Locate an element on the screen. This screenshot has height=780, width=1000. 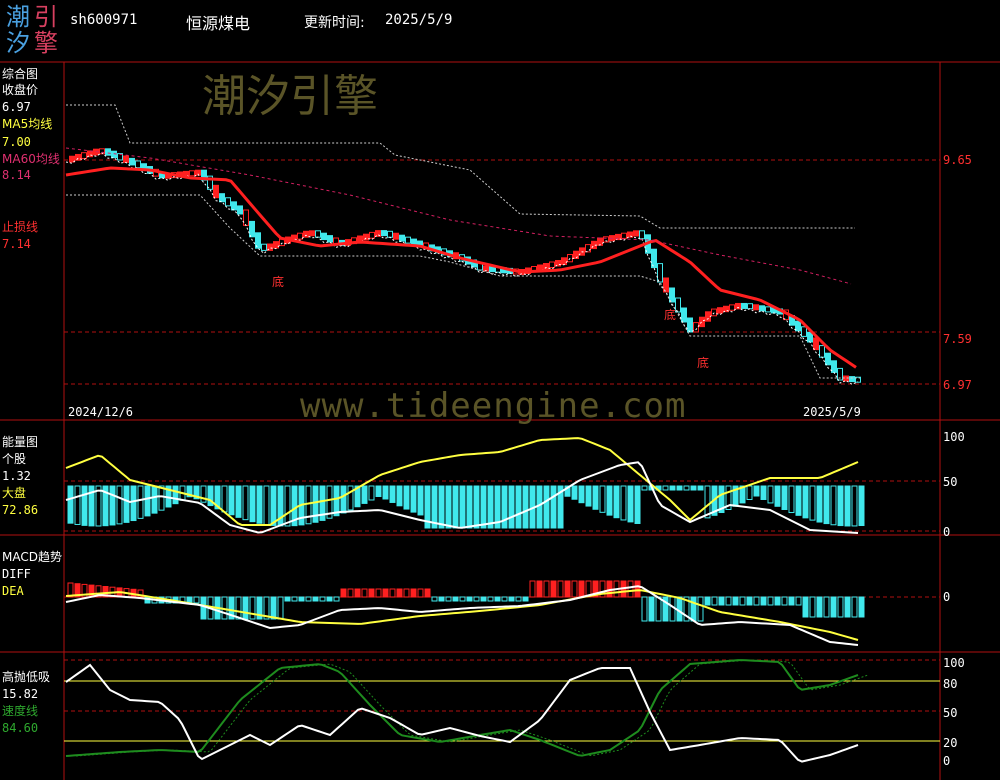
main-panel-title: 综合图 is located at coordinates (20, 74).